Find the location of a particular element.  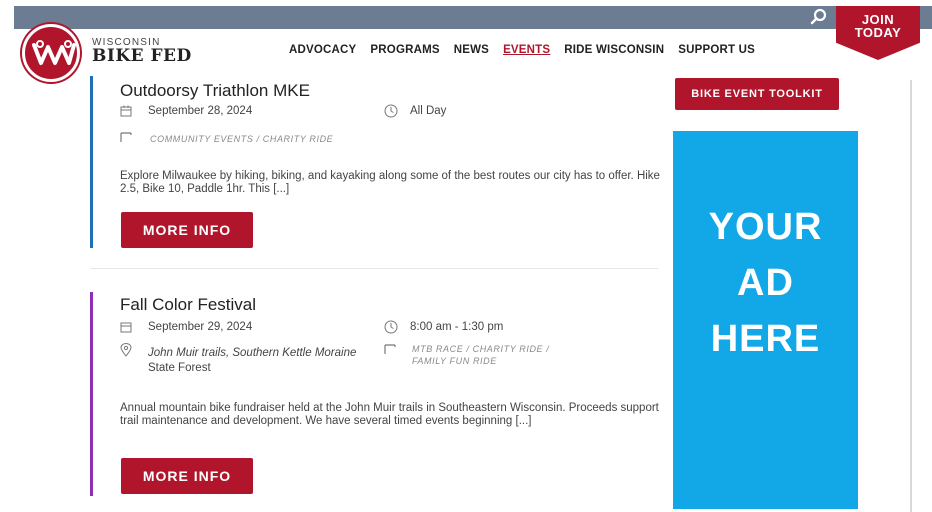

top-utility-bar is located at coordinates (473, 17).